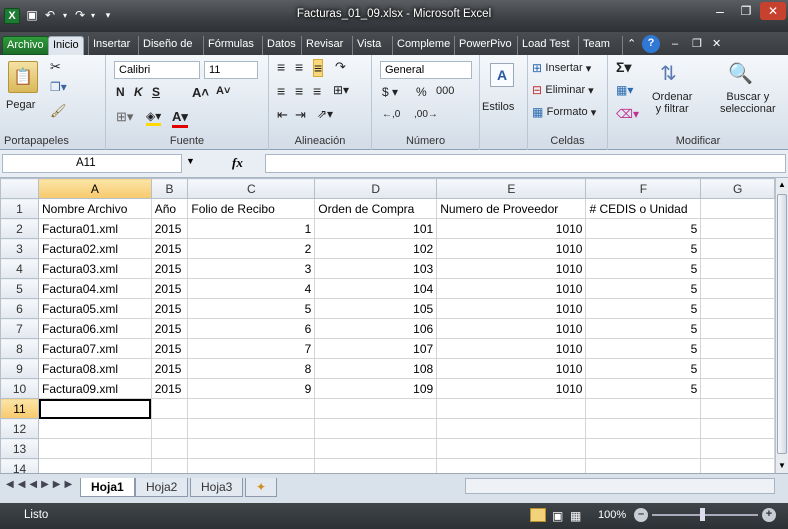  Describe the element at coordinates (675, 45) in the screenshot. I see `workbook-minimize-icon: –` at that location.